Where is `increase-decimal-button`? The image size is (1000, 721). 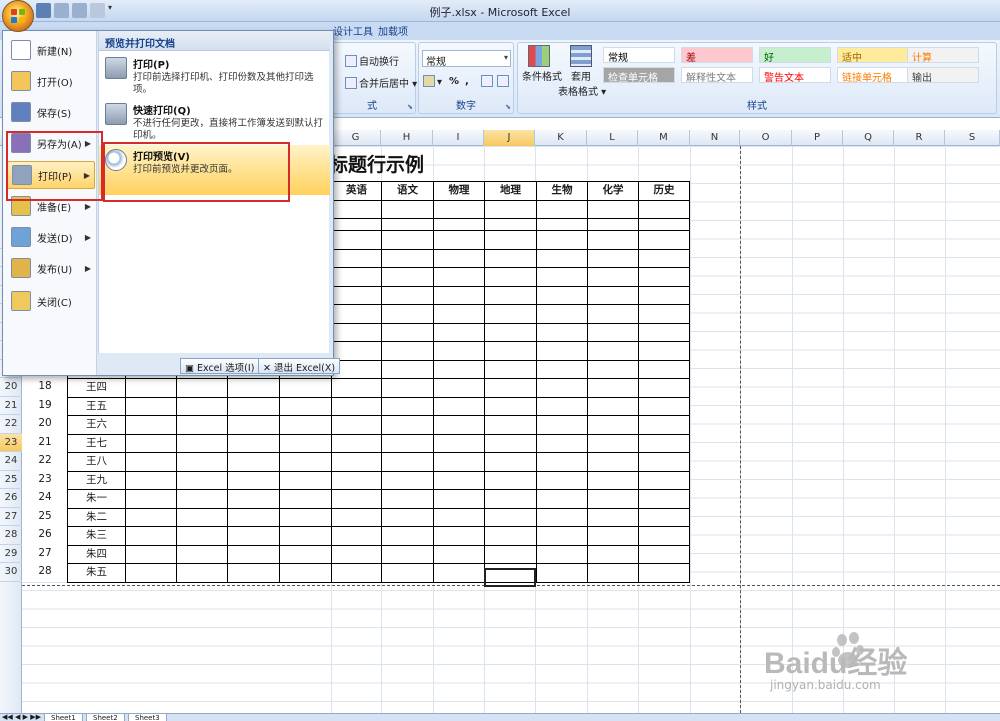 increase-decimal-button is located at coordinates (488, 81).